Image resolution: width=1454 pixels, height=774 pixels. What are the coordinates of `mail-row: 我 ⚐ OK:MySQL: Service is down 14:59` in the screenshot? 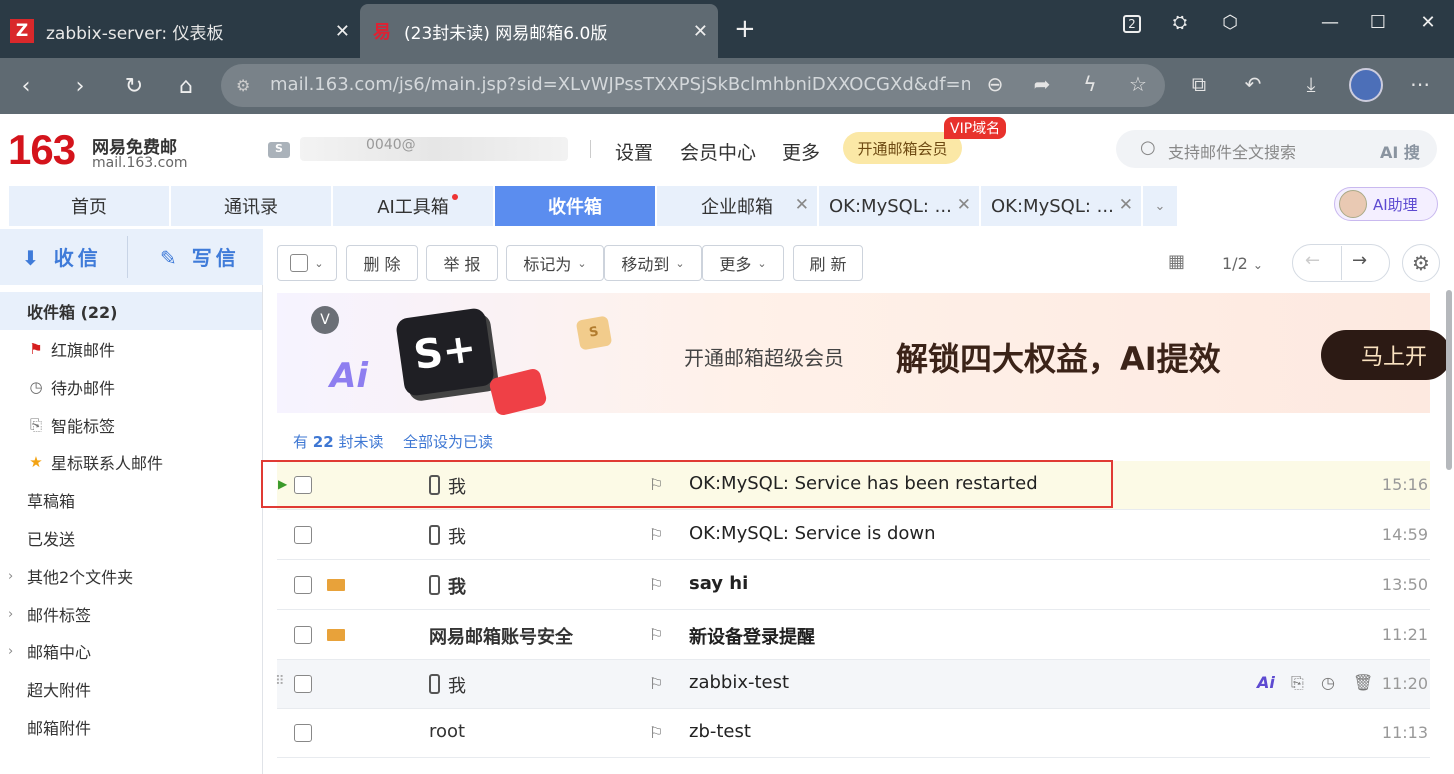 It's located at (853, 535).